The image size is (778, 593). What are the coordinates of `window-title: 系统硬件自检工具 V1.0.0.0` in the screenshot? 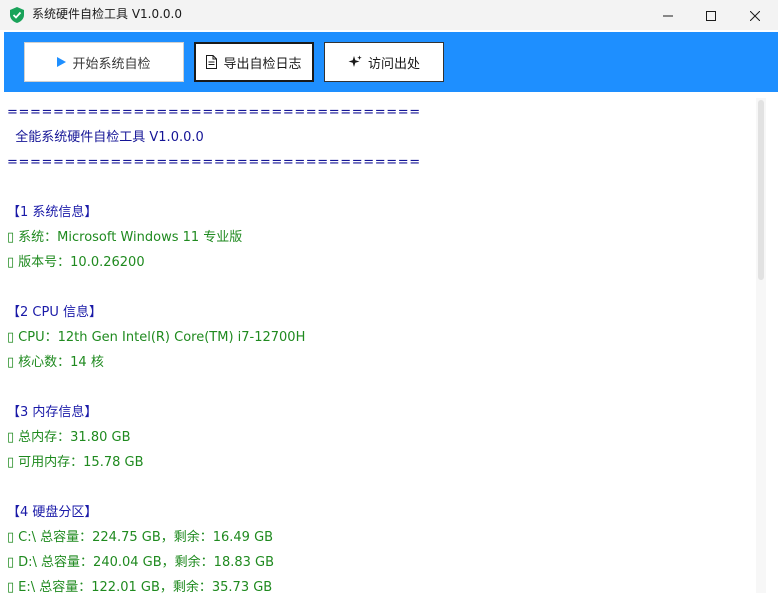 It's located at (107, 14).